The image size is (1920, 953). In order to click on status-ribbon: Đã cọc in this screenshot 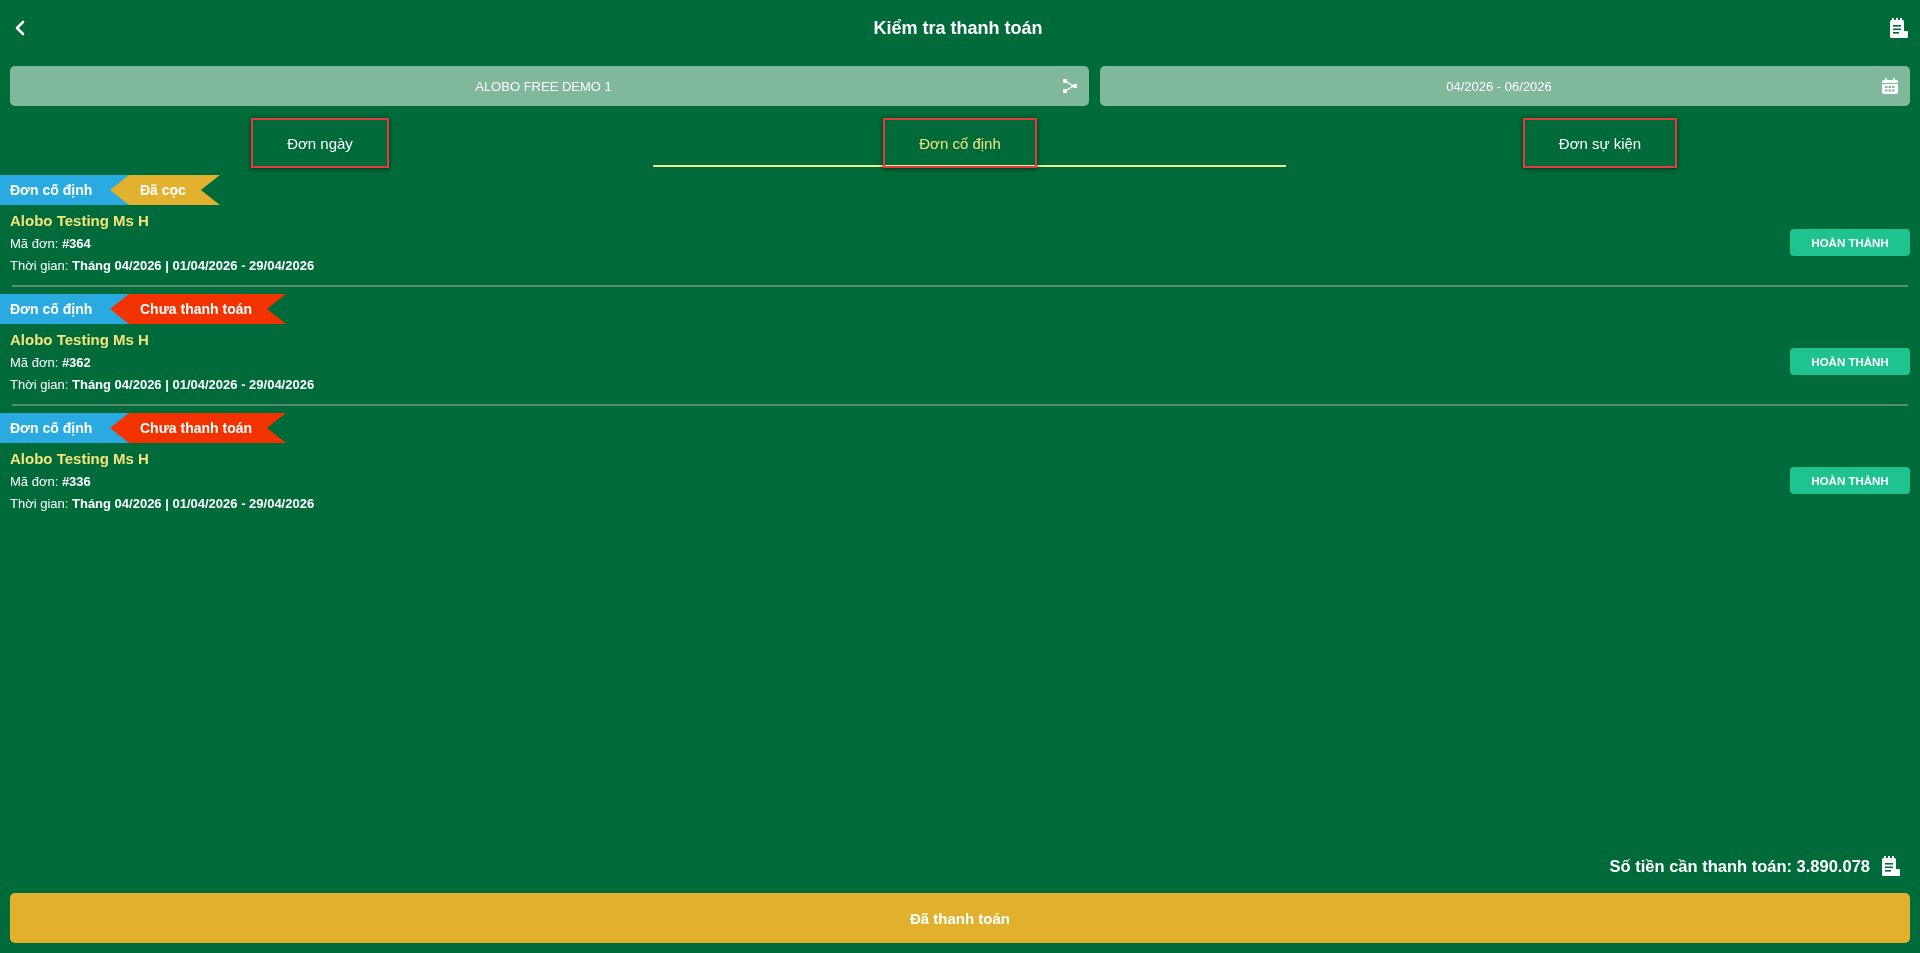, I will do `click(165, 190)`.